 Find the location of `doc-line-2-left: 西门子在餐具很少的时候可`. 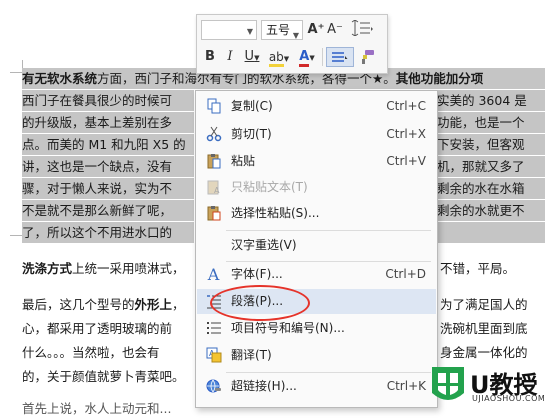

doc-line-2-left: 西门子在餐具很少的时候可 is located at coordinates (108, 100).